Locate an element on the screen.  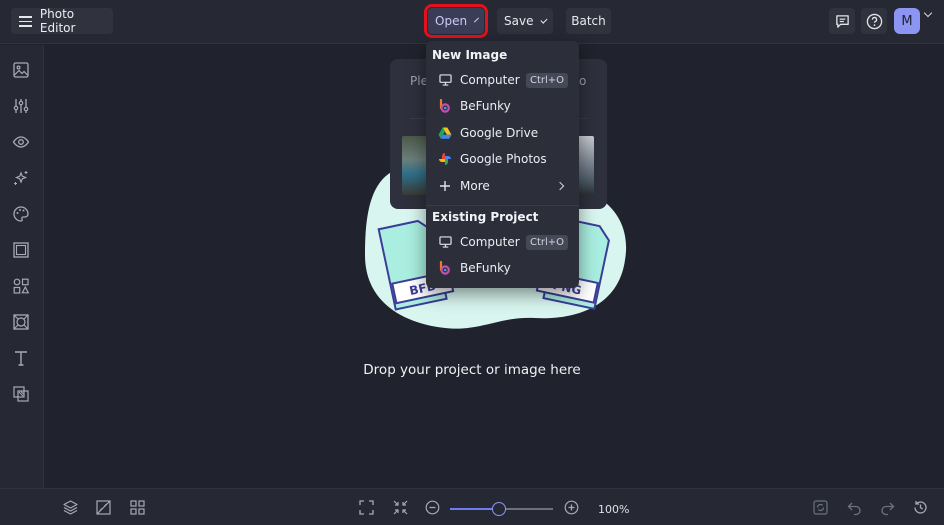
undo-icon is located at coordinates (854, 507).